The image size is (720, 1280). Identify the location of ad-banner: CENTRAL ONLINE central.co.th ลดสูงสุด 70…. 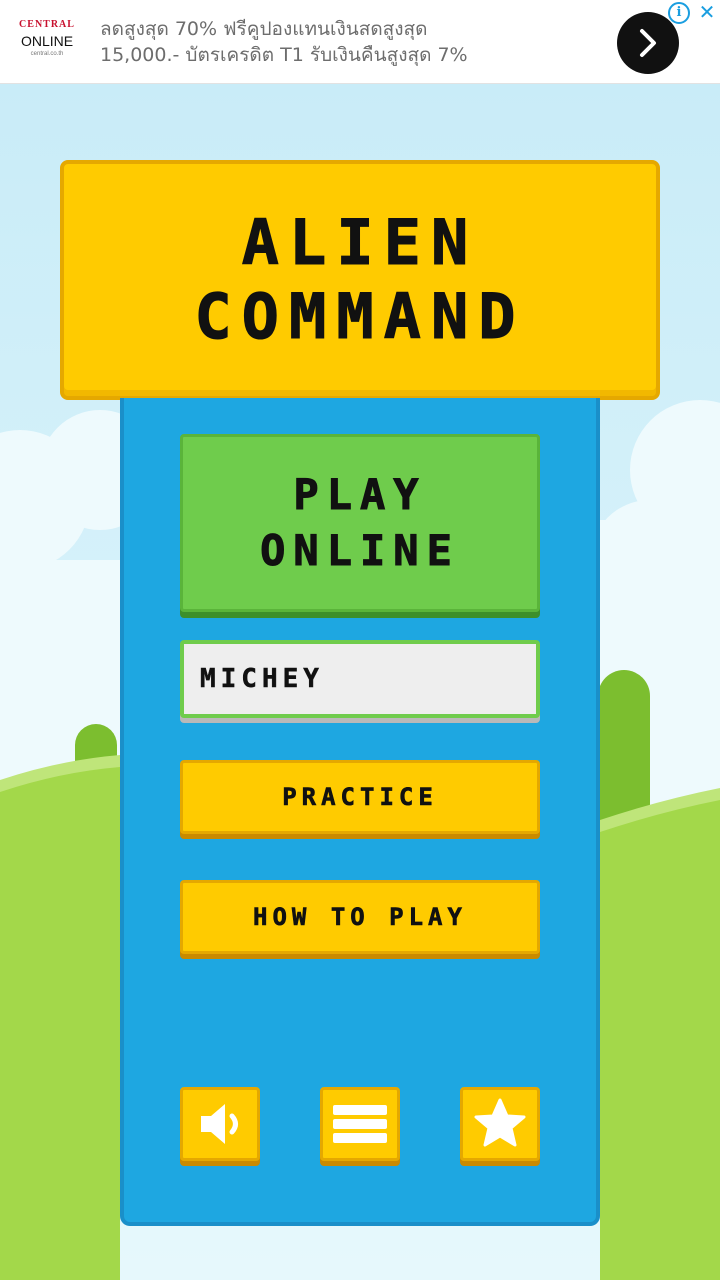
(360, 42).